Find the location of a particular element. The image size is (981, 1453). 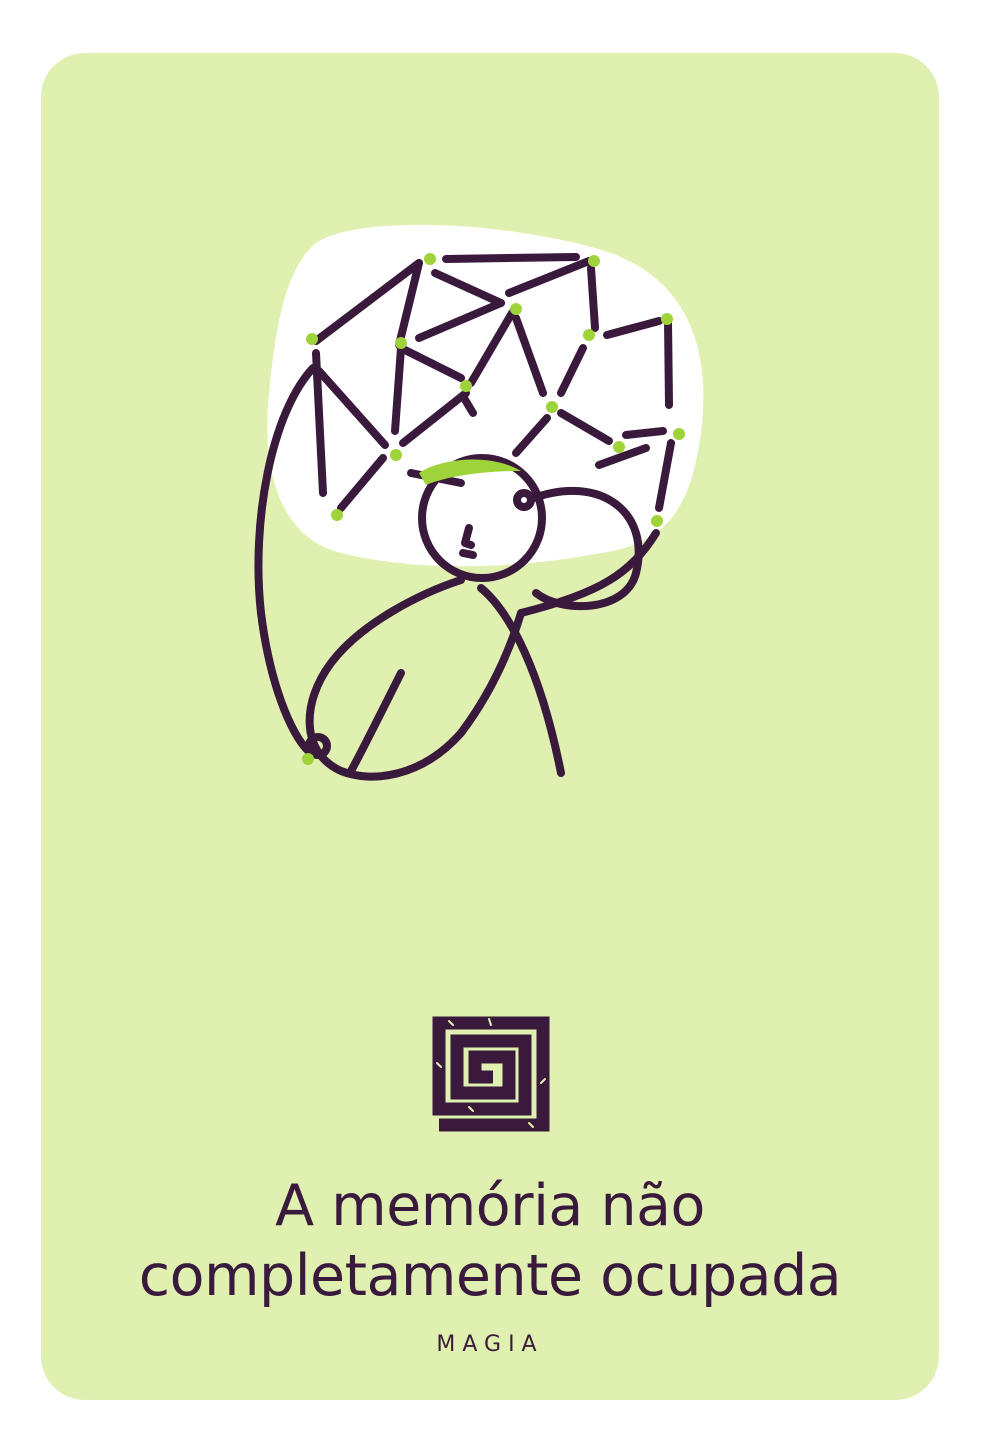

square-spiral-icon is located at coordinates (491, 1074).